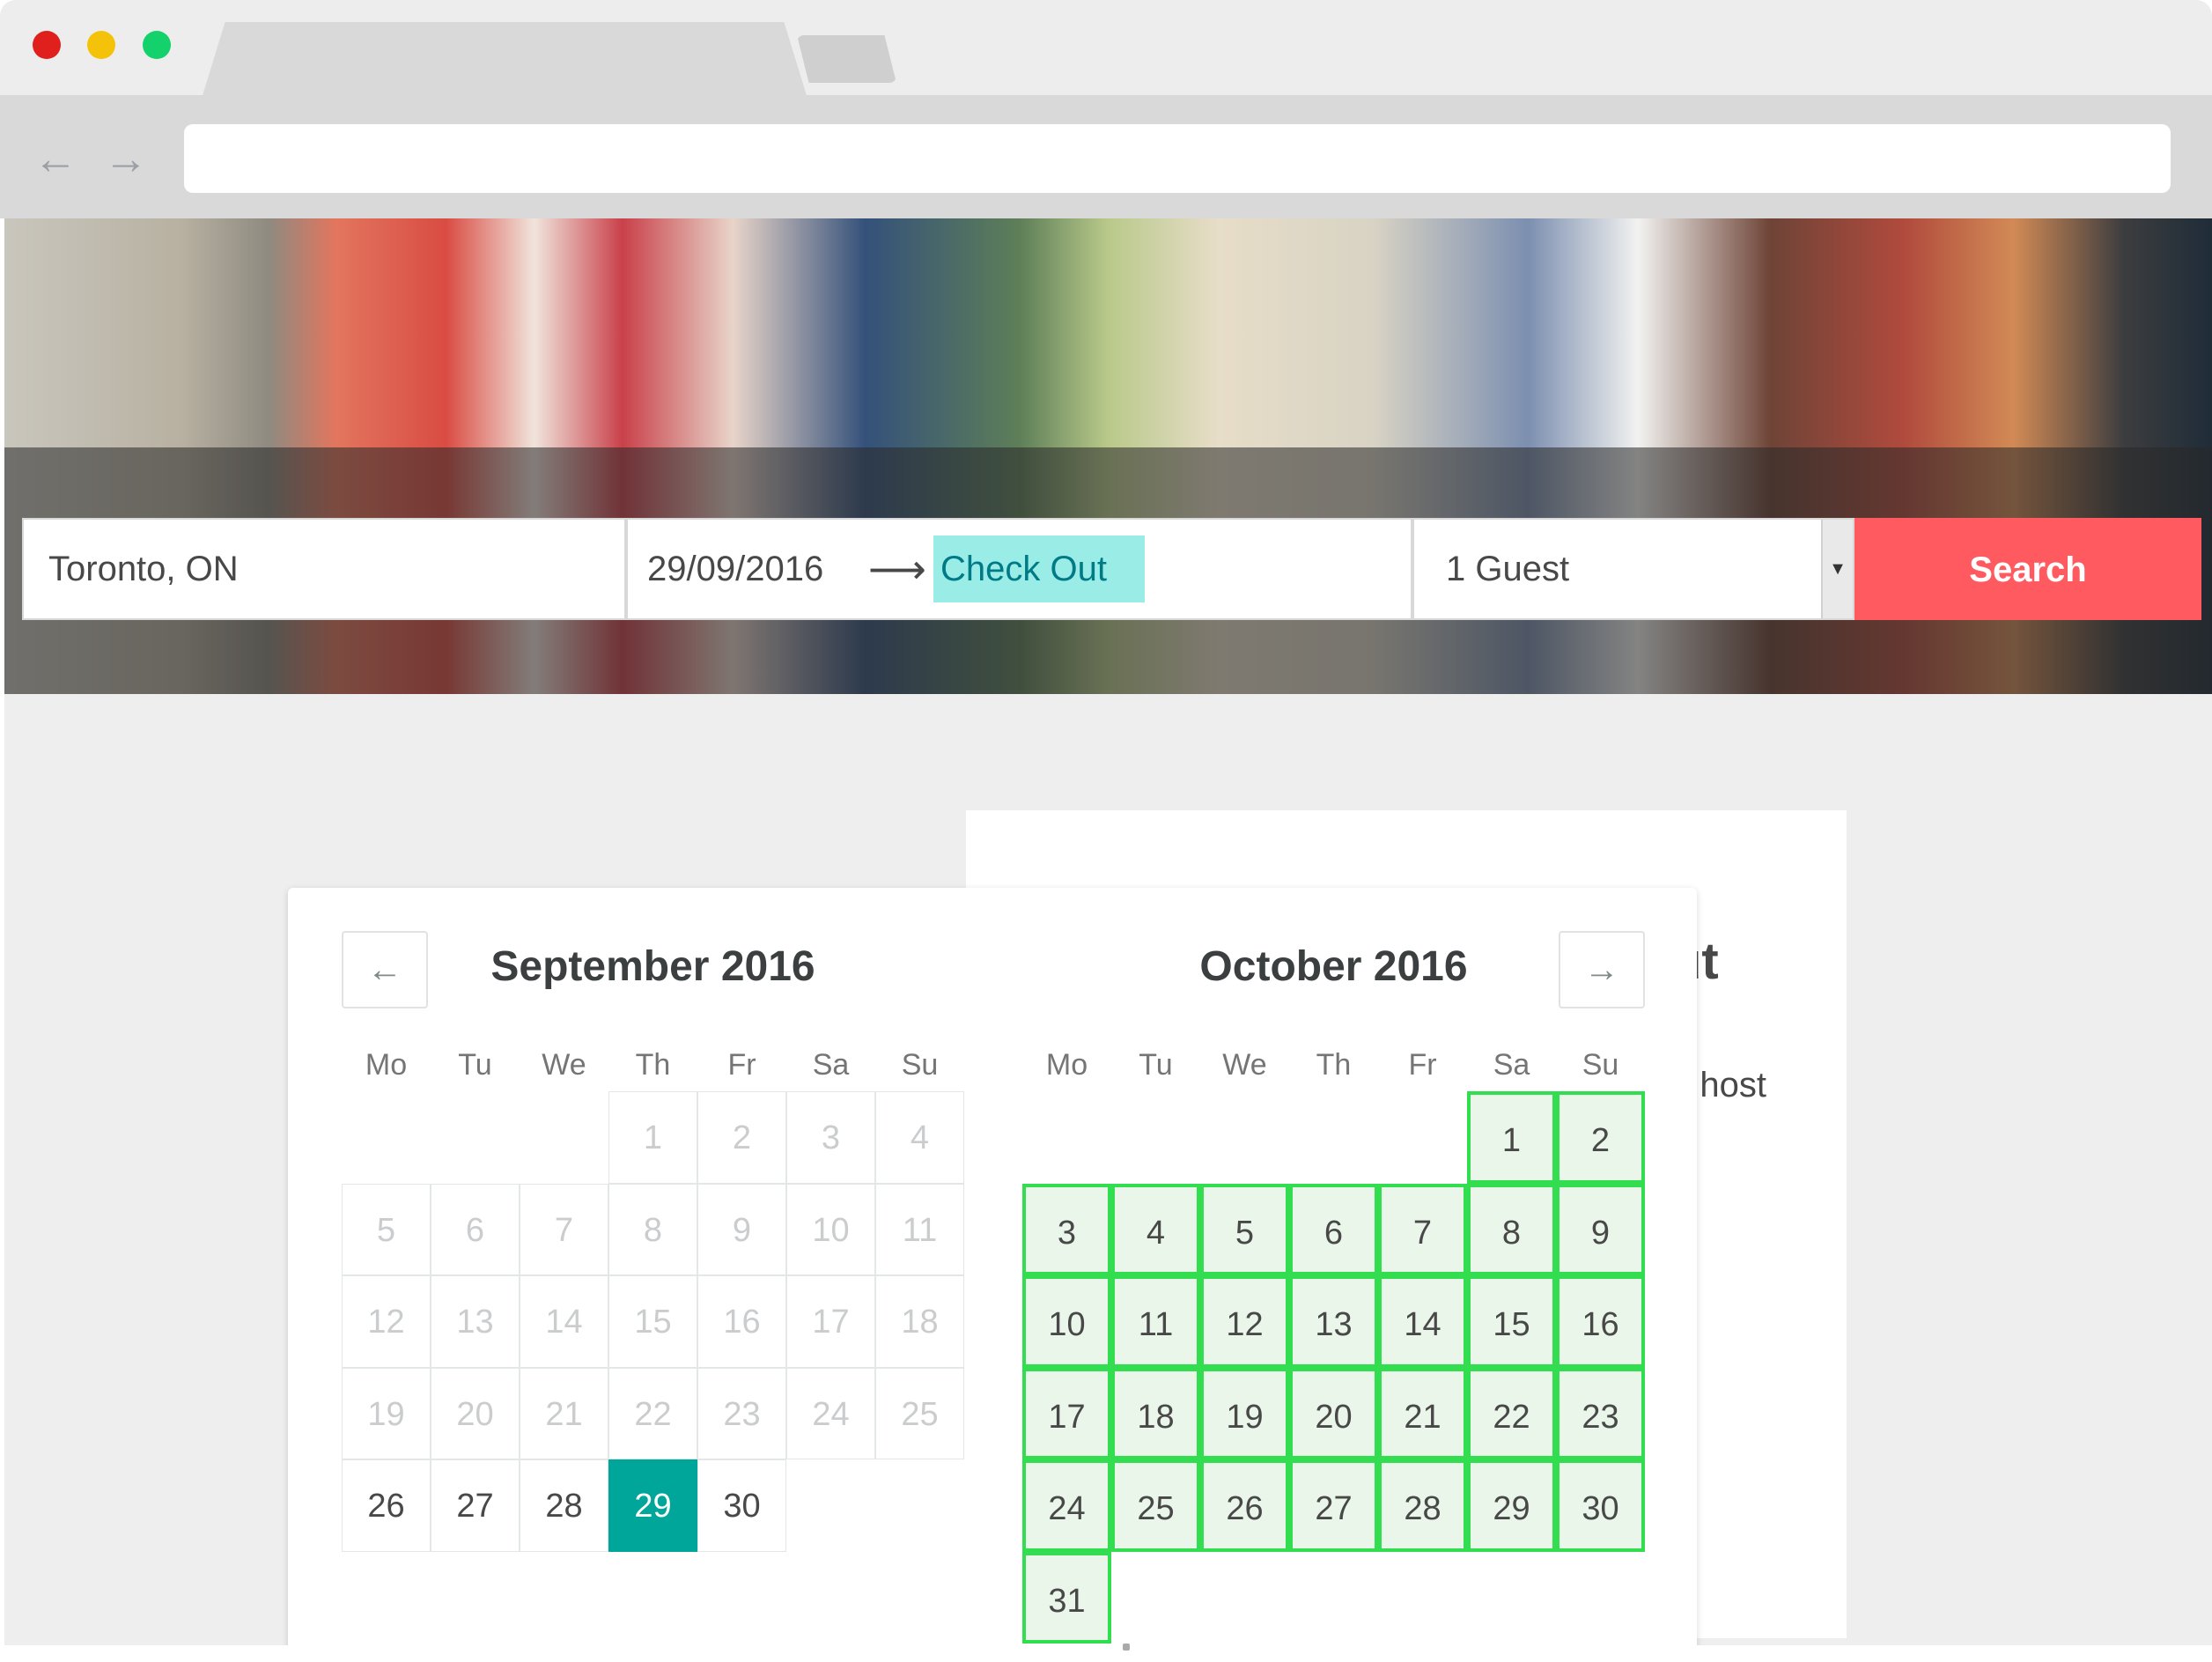 This screenshot has width=2212, height=1662. What do you see at coordinates (741, 1505) in the screenshot?
I see `calendar-day: 30` at bounding box center [741, 1505].